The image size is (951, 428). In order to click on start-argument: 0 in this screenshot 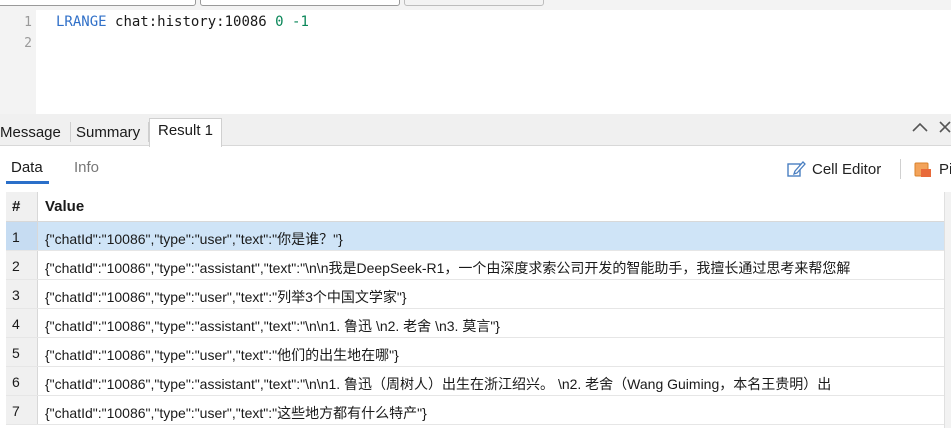, I will do `click(279, 22)`.